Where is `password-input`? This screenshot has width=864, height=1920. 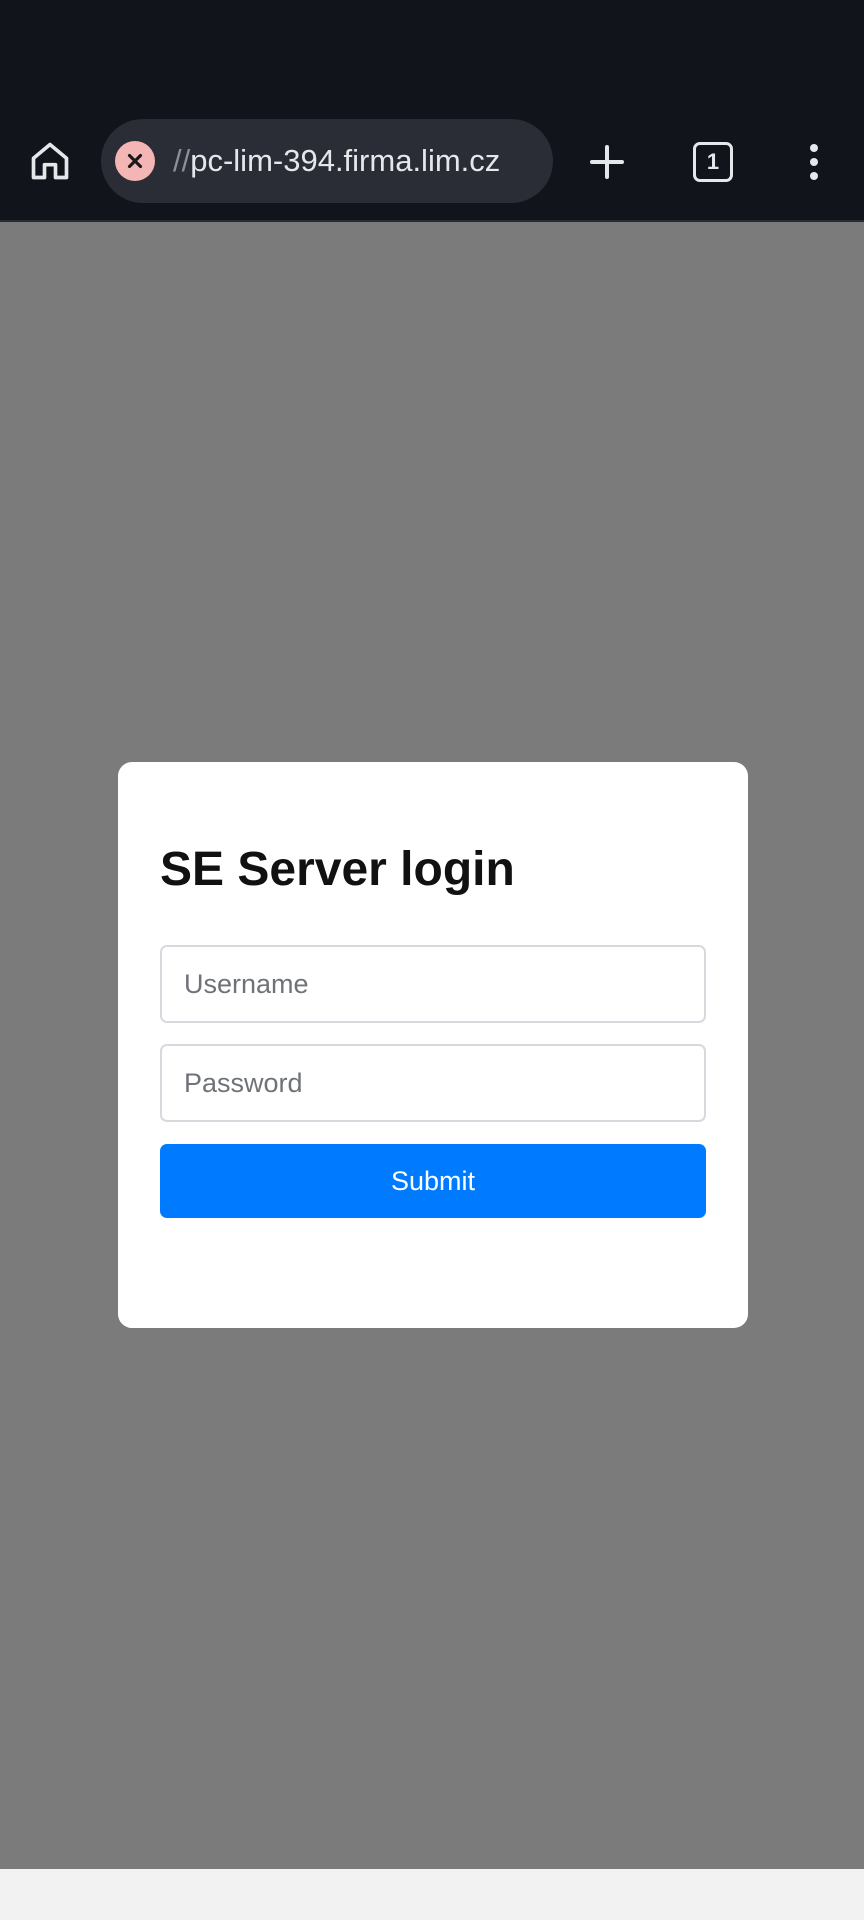
password-input is located at coordinates (433, 1083).